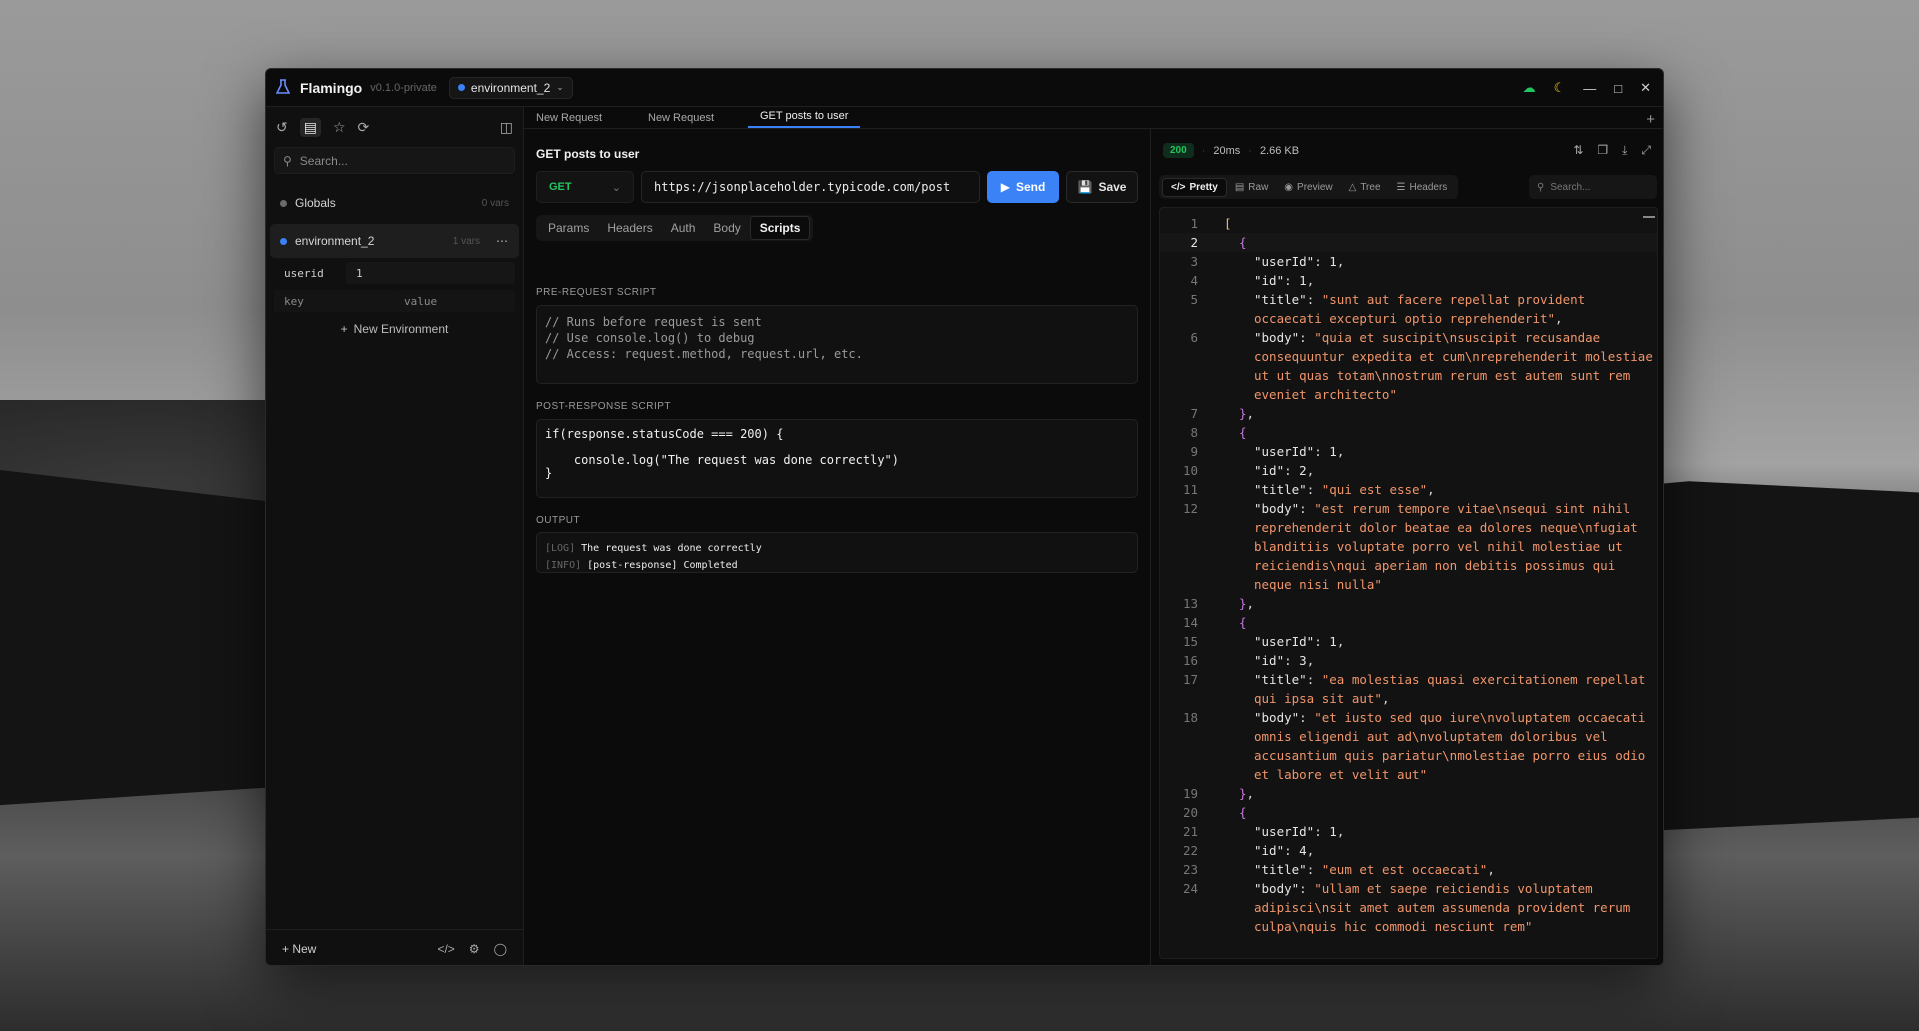 The width and height of the screenshot is (1919, 1031). Describe the element at coordinates (683, 228) in the screenshot. I see `tab-auth: Auth` at that location.